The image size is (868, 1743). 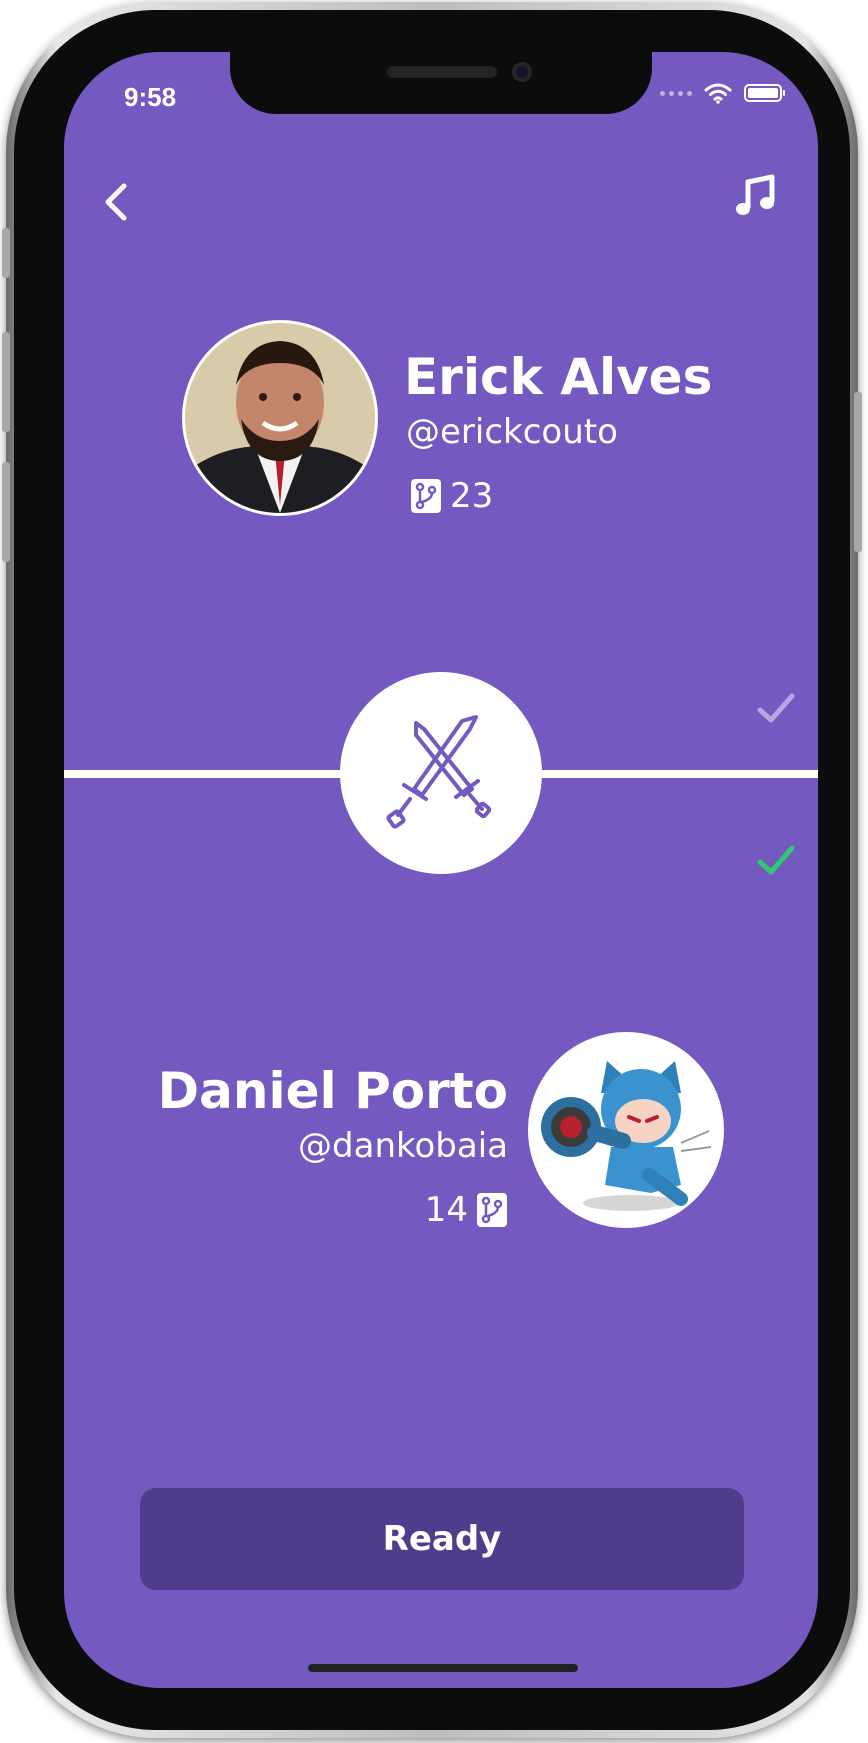 I want to click on wifi-icon, so click(x=718, y=93).